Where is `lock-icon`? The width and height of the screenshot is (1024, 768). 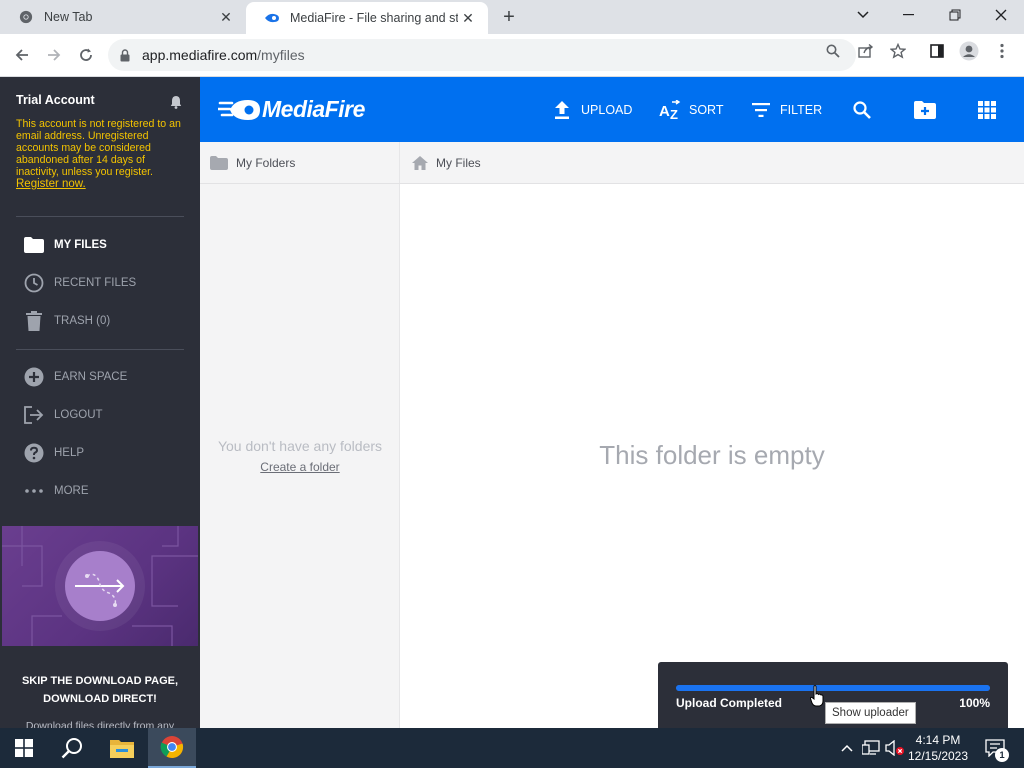 lock-icon is located at coordinates (127, 55).